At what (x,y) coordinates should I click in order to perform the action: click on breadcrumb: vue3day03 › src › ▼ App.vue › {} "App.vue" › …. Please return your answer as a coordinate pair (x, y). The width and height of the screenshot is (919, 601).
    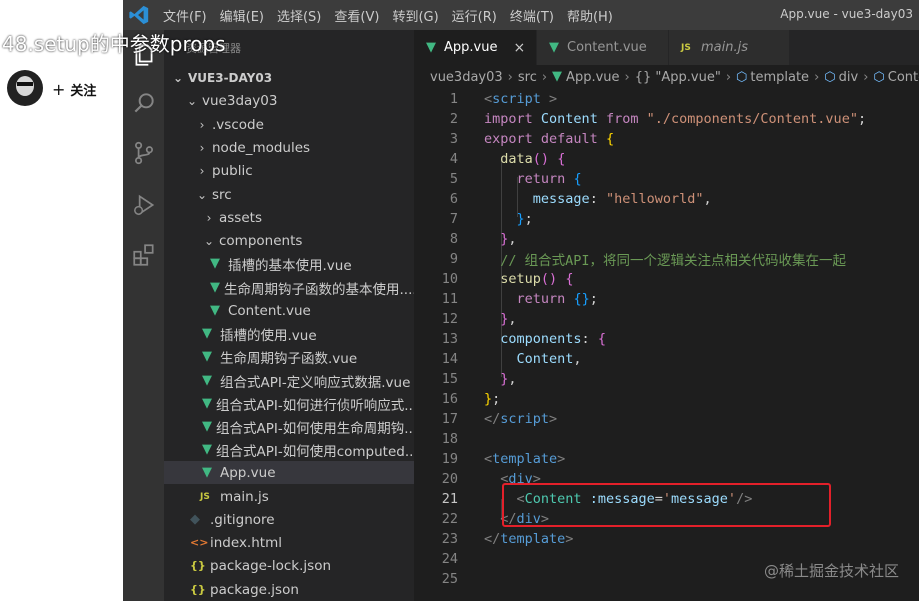
    Looking at the image, I should click on (666, 77).